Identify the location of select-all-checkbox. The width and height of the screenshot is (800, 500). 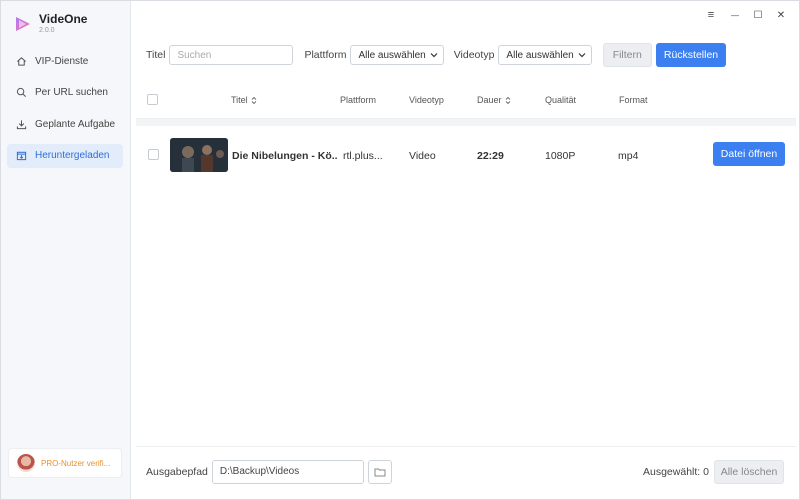
(152, 99).